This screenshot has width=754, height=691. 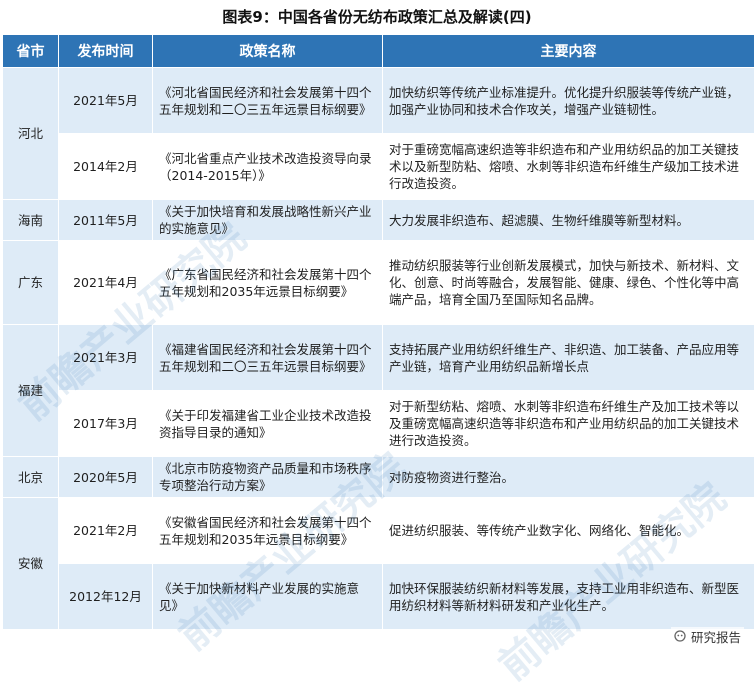 I want to click on province-cell: 广东, so click(x=31, y=283).